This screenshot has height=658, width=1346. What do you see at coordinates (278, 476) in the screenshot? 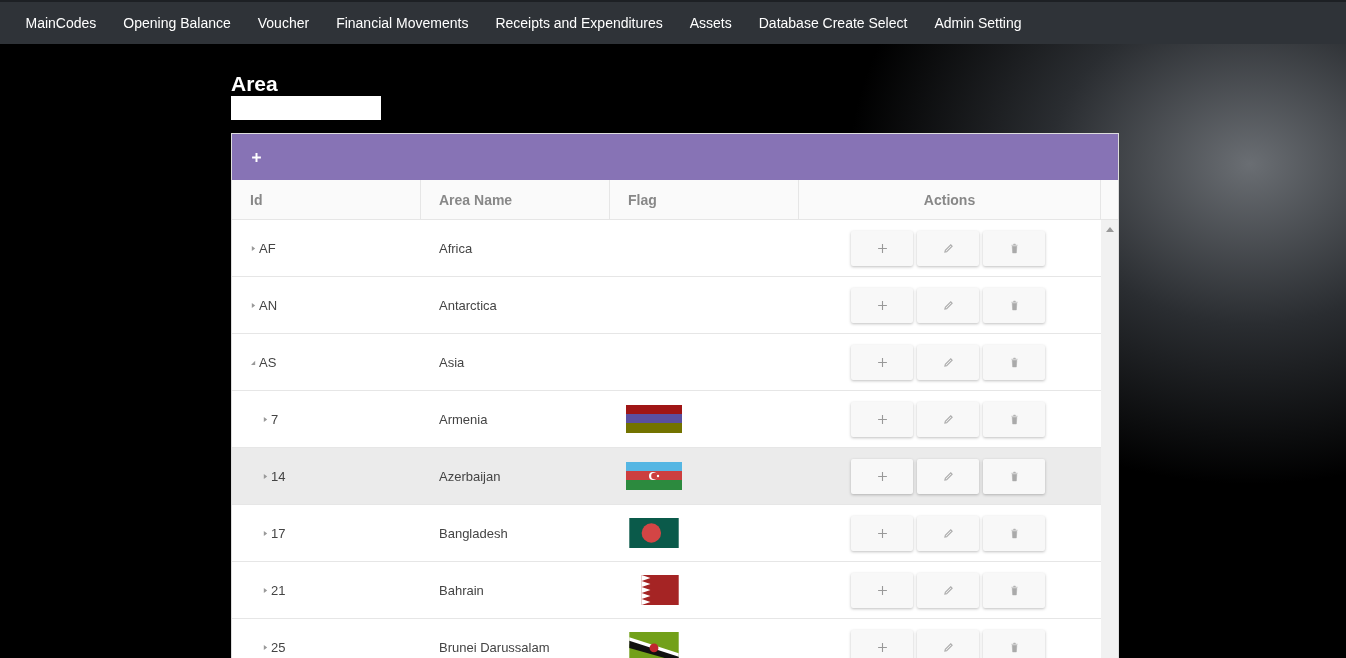
I see `id-text: 14` at bounding box center [278, 476].